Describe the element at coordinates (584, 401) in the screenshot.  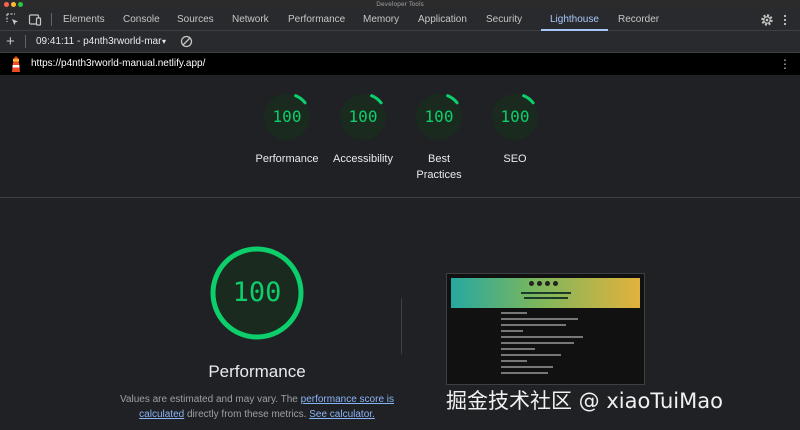
I see `watermark-text: 掘金技术社区 @ xiaoTuiMao` at that location.